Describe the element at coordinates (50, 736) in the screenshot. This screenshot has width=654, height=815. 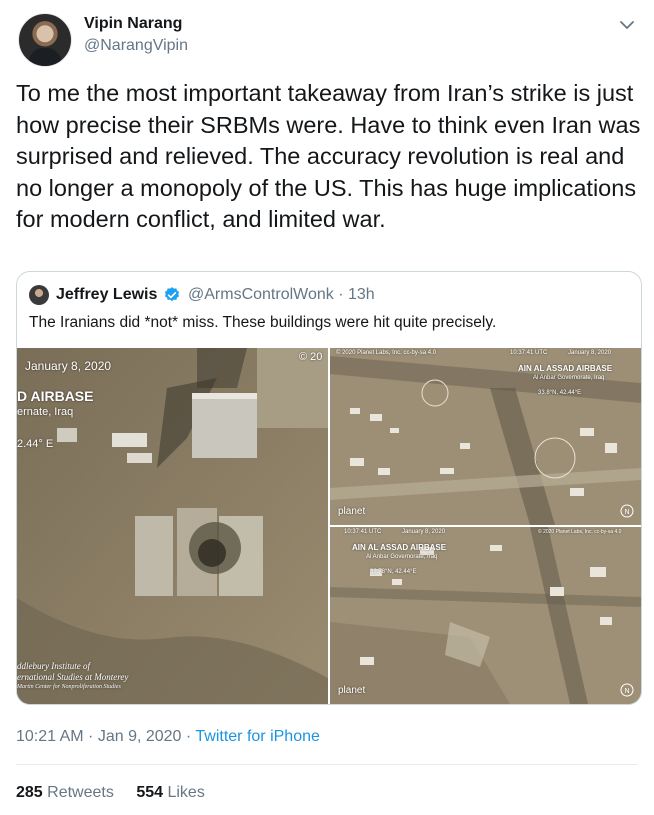
I see `tweet-time: 10:21 AM` at that location.